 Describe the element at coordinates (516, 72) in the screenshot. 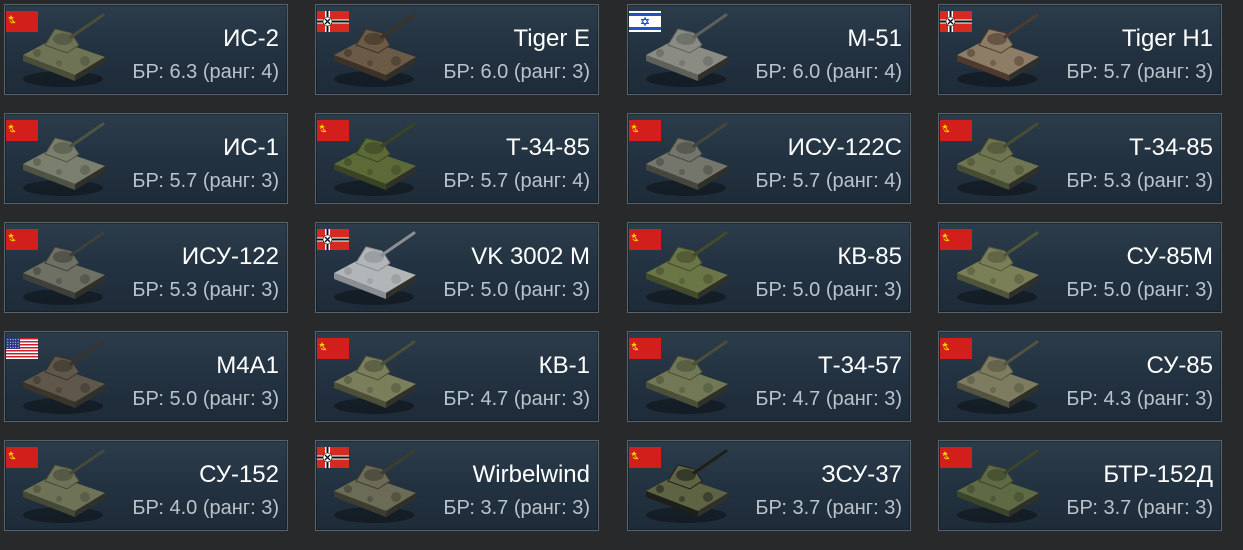

I see `vehicle-battle-rating: БР: 6.0 (ранг: 3)` at that location.